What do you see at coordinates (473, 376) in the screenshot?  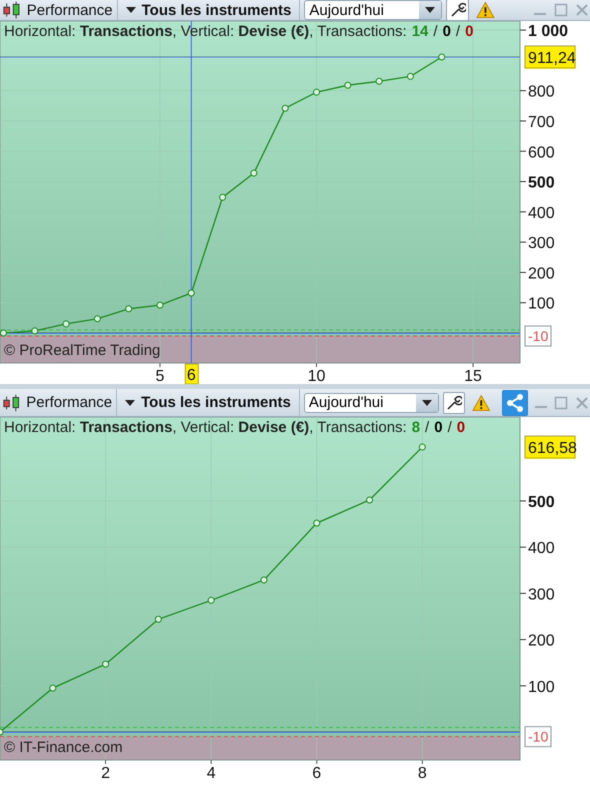 I see `x-tick-label: 15` at bounding box center [473, 376].